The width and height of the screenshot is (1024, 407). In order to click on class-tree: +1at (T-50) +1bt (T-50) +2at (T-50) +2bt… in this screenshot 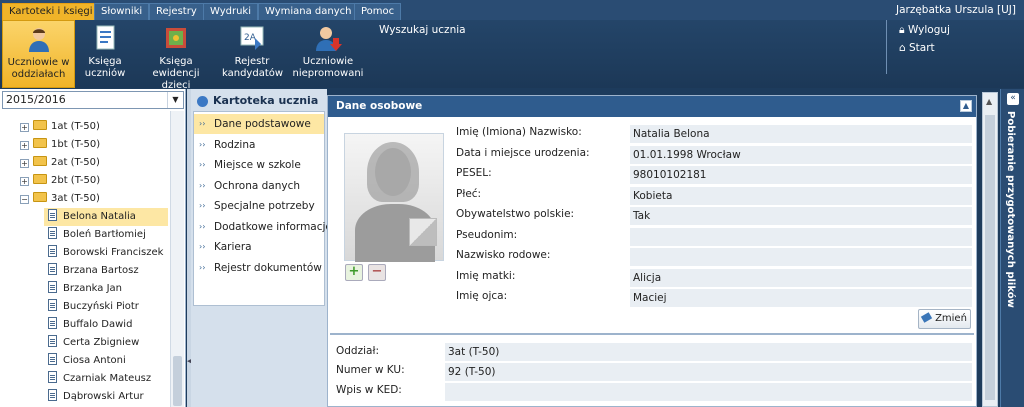, I will do `click(84, 259)`.